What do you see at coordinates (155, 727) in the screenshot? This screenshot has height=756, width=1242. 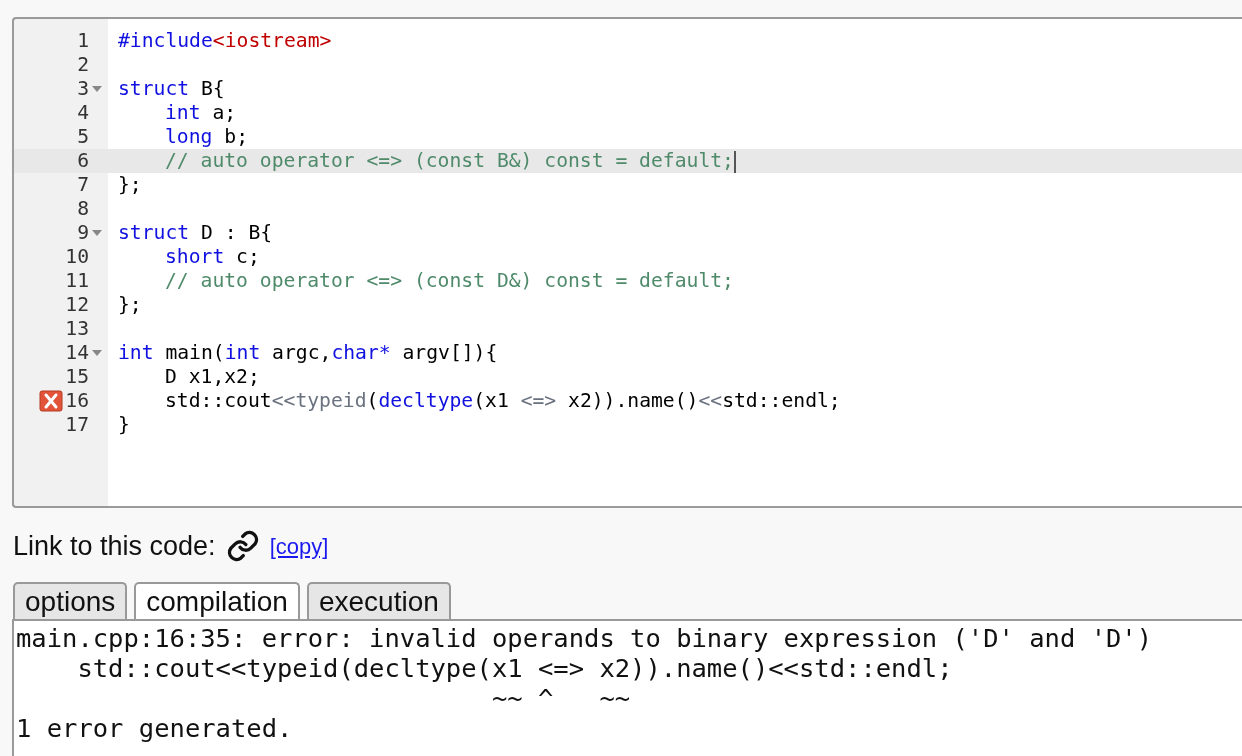 I see `output-line: 1 error generated.` at bounding box center [155, 727].